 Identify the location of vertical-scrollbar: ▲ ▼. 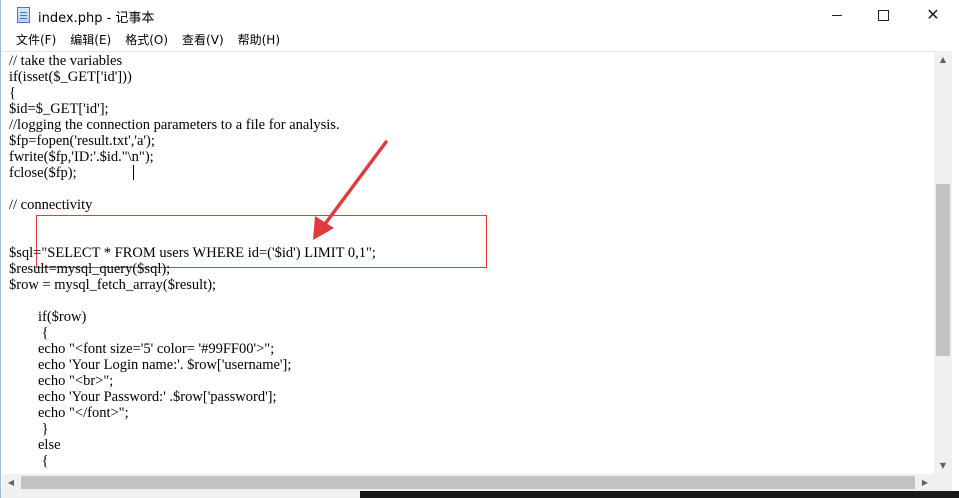
(943, 262).